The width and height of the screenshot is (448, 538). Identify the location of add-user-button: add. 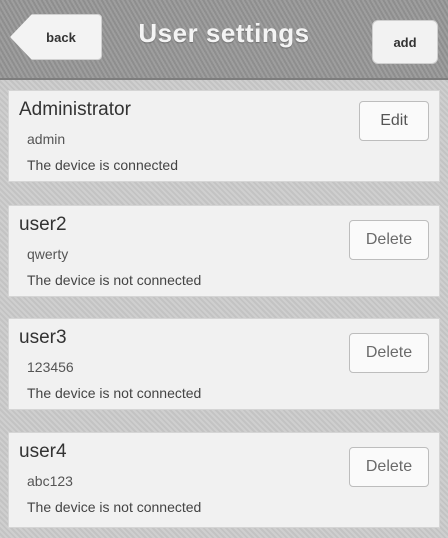
(405, 42).